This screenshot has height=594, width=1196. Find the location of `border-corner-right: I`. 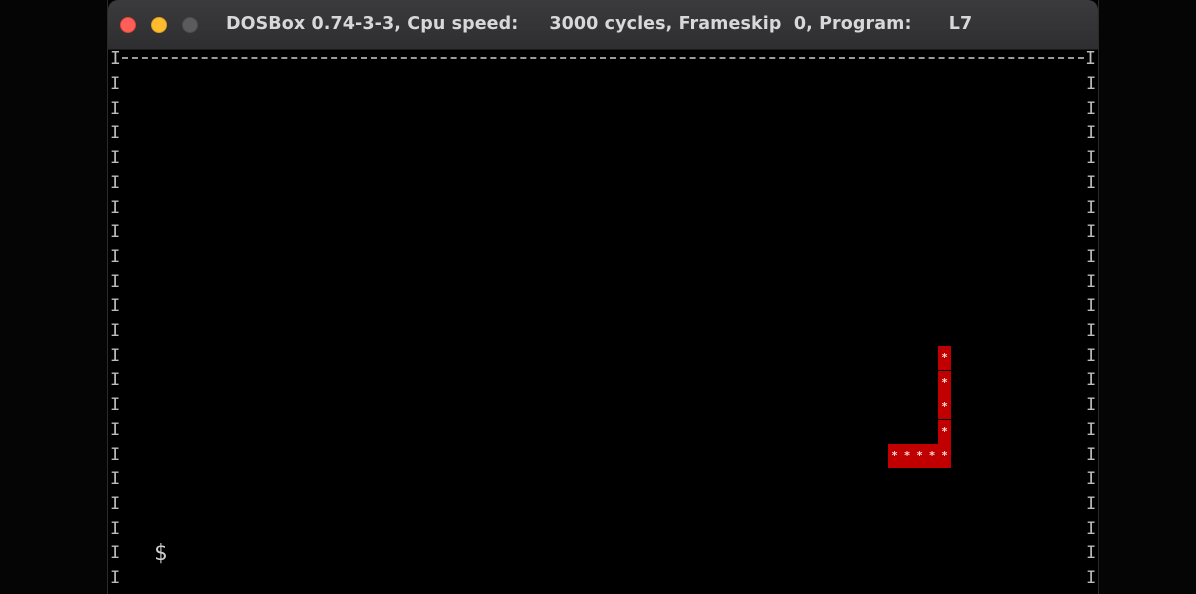

border-corner-right: I is located at coordinates (1090, 58).